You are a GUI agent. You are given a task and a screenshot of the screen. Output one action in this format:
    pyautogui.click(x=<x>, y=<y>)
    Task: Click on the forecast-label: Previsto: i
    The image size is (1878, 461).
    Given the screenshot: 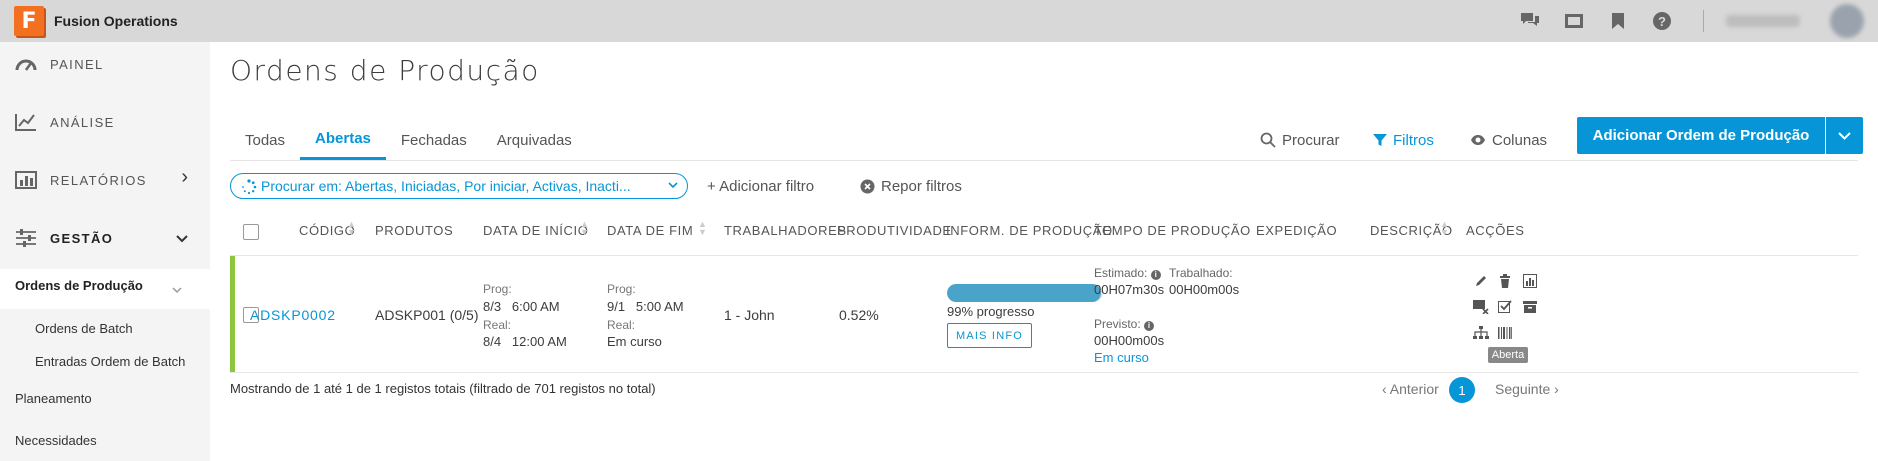 What is the action you would take?
    pyautogui.click(x=1124, y=324)
    